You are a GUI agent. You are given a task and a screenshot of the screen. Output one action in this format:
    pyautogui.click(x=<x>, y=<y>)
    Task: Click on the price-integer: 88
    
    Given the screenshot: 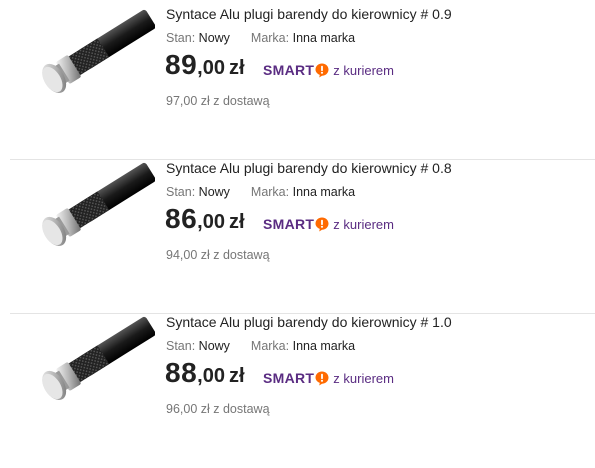 What is the action you would take?
    pyautogui.click(x=181, y=372)
    